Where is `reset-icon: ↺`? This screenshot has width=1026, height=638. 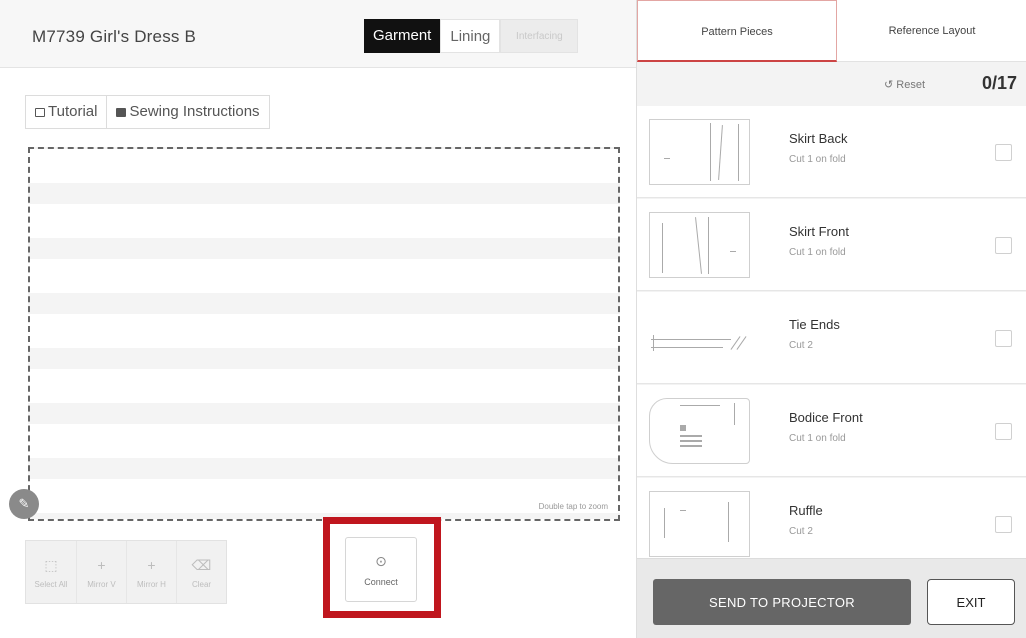 reset-icon: ↺ is located at coordinates (889, 85).